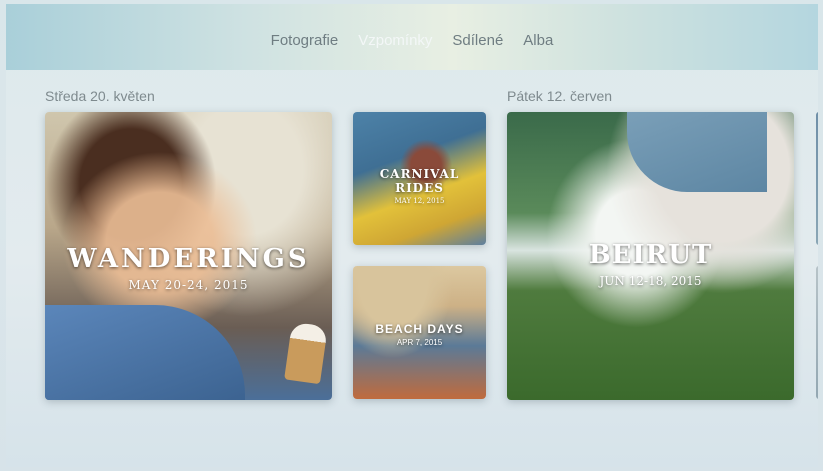 This screenshot has width=823, height=471. I want to click on memory-title: BEACH DAYS, so click(419, 329).